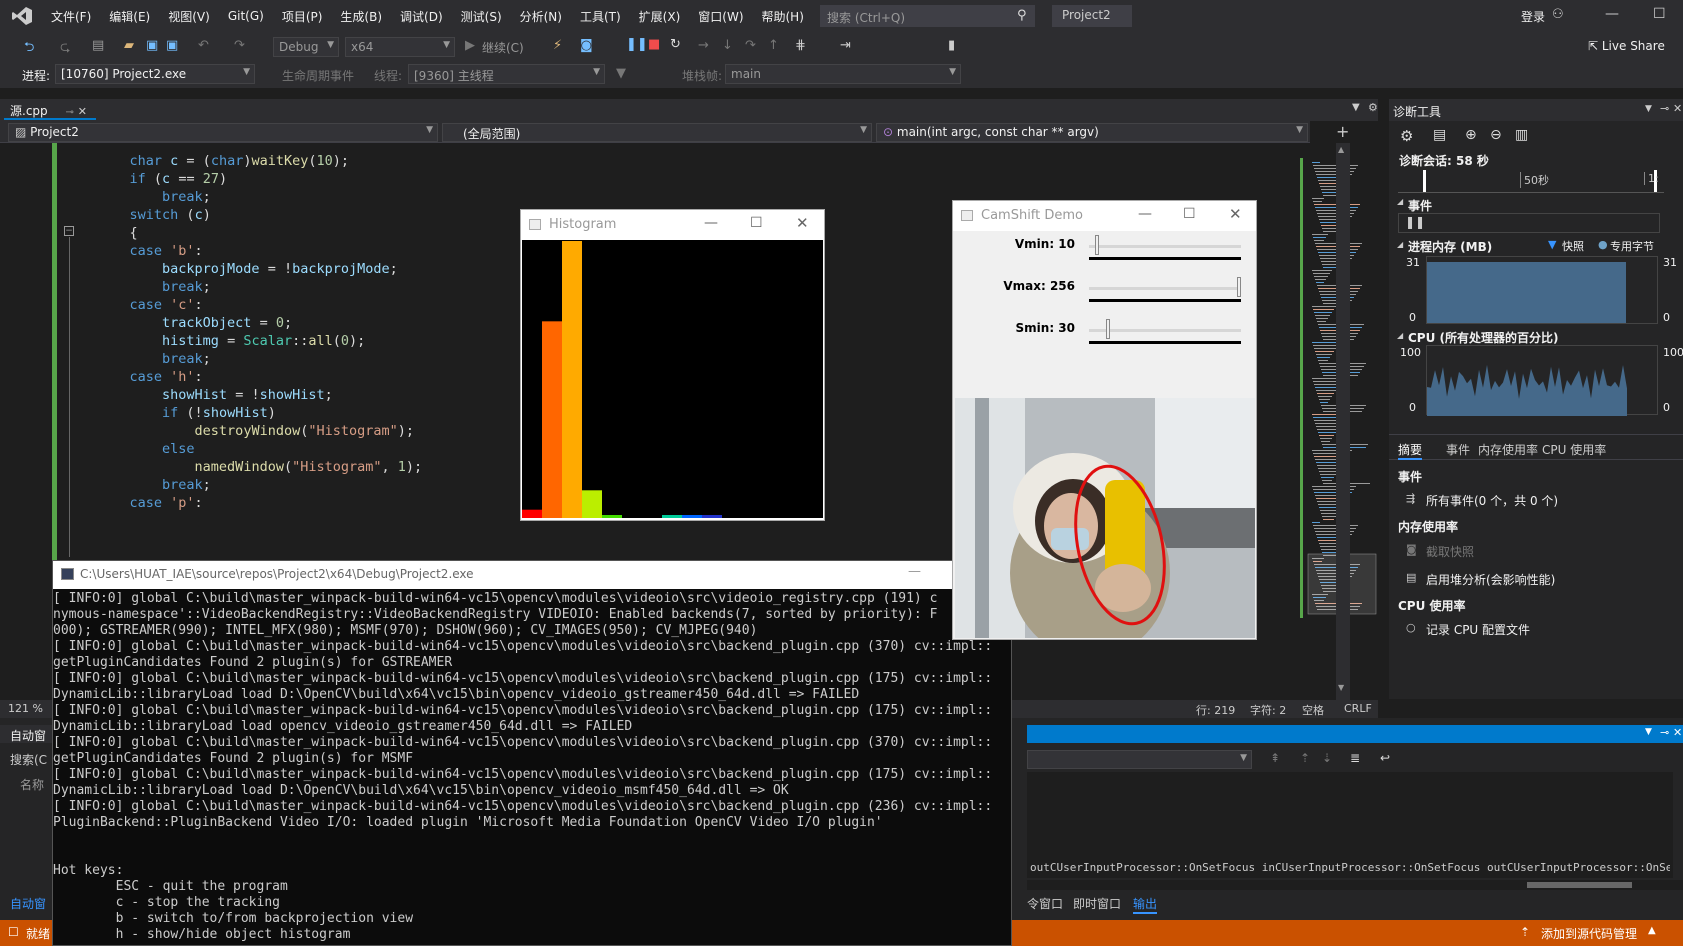  Describe the element at coordinates (1327, 758) in the screenshot. I see `next-message-icon: ⇣` at that location.